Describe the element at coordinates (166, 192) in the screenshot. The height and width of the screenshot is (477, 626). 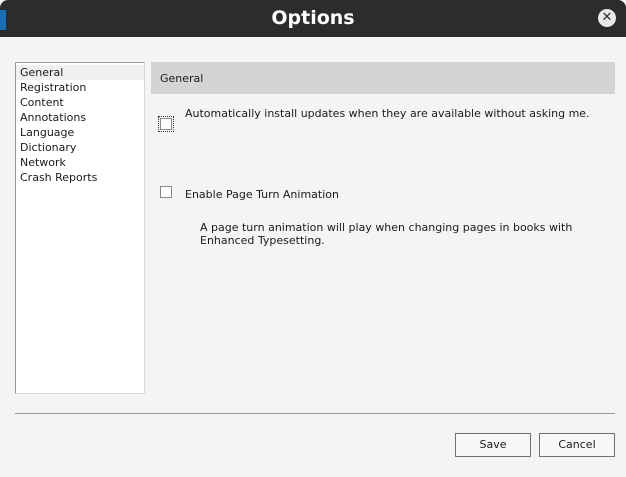
I see `page-turn-animation-checkbox` at that location.